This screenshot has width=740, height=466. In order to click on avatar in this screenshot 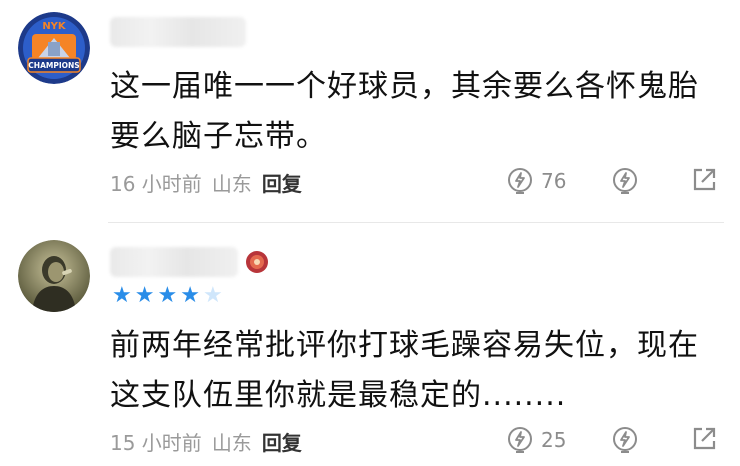, I will do `click(54, 276)`.